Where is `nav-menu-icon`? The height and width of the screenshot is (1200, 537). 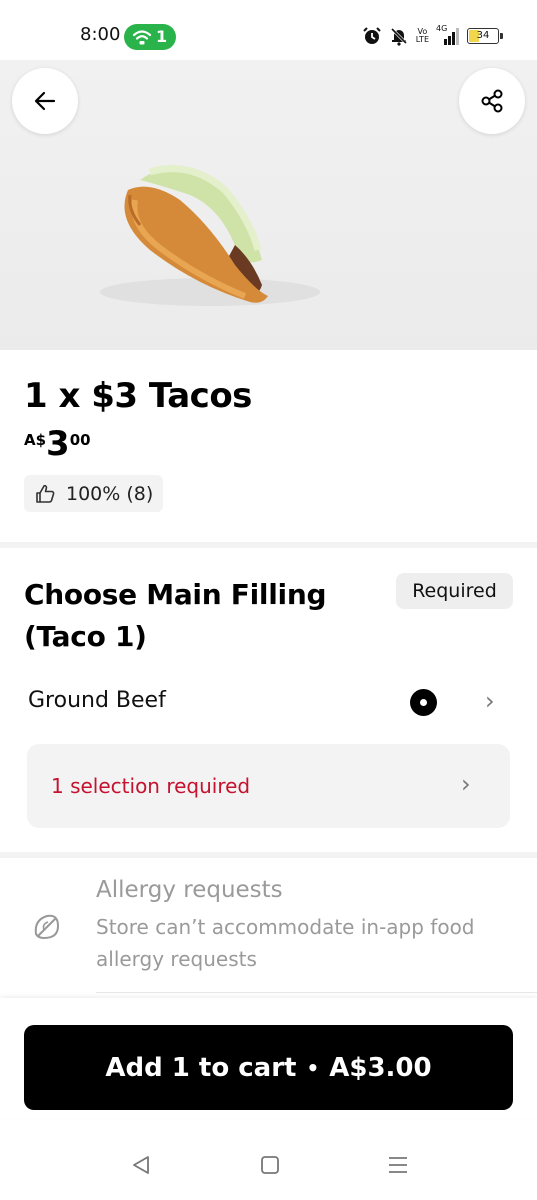
nav-menu-icon is located at coordinates (398, 1165).